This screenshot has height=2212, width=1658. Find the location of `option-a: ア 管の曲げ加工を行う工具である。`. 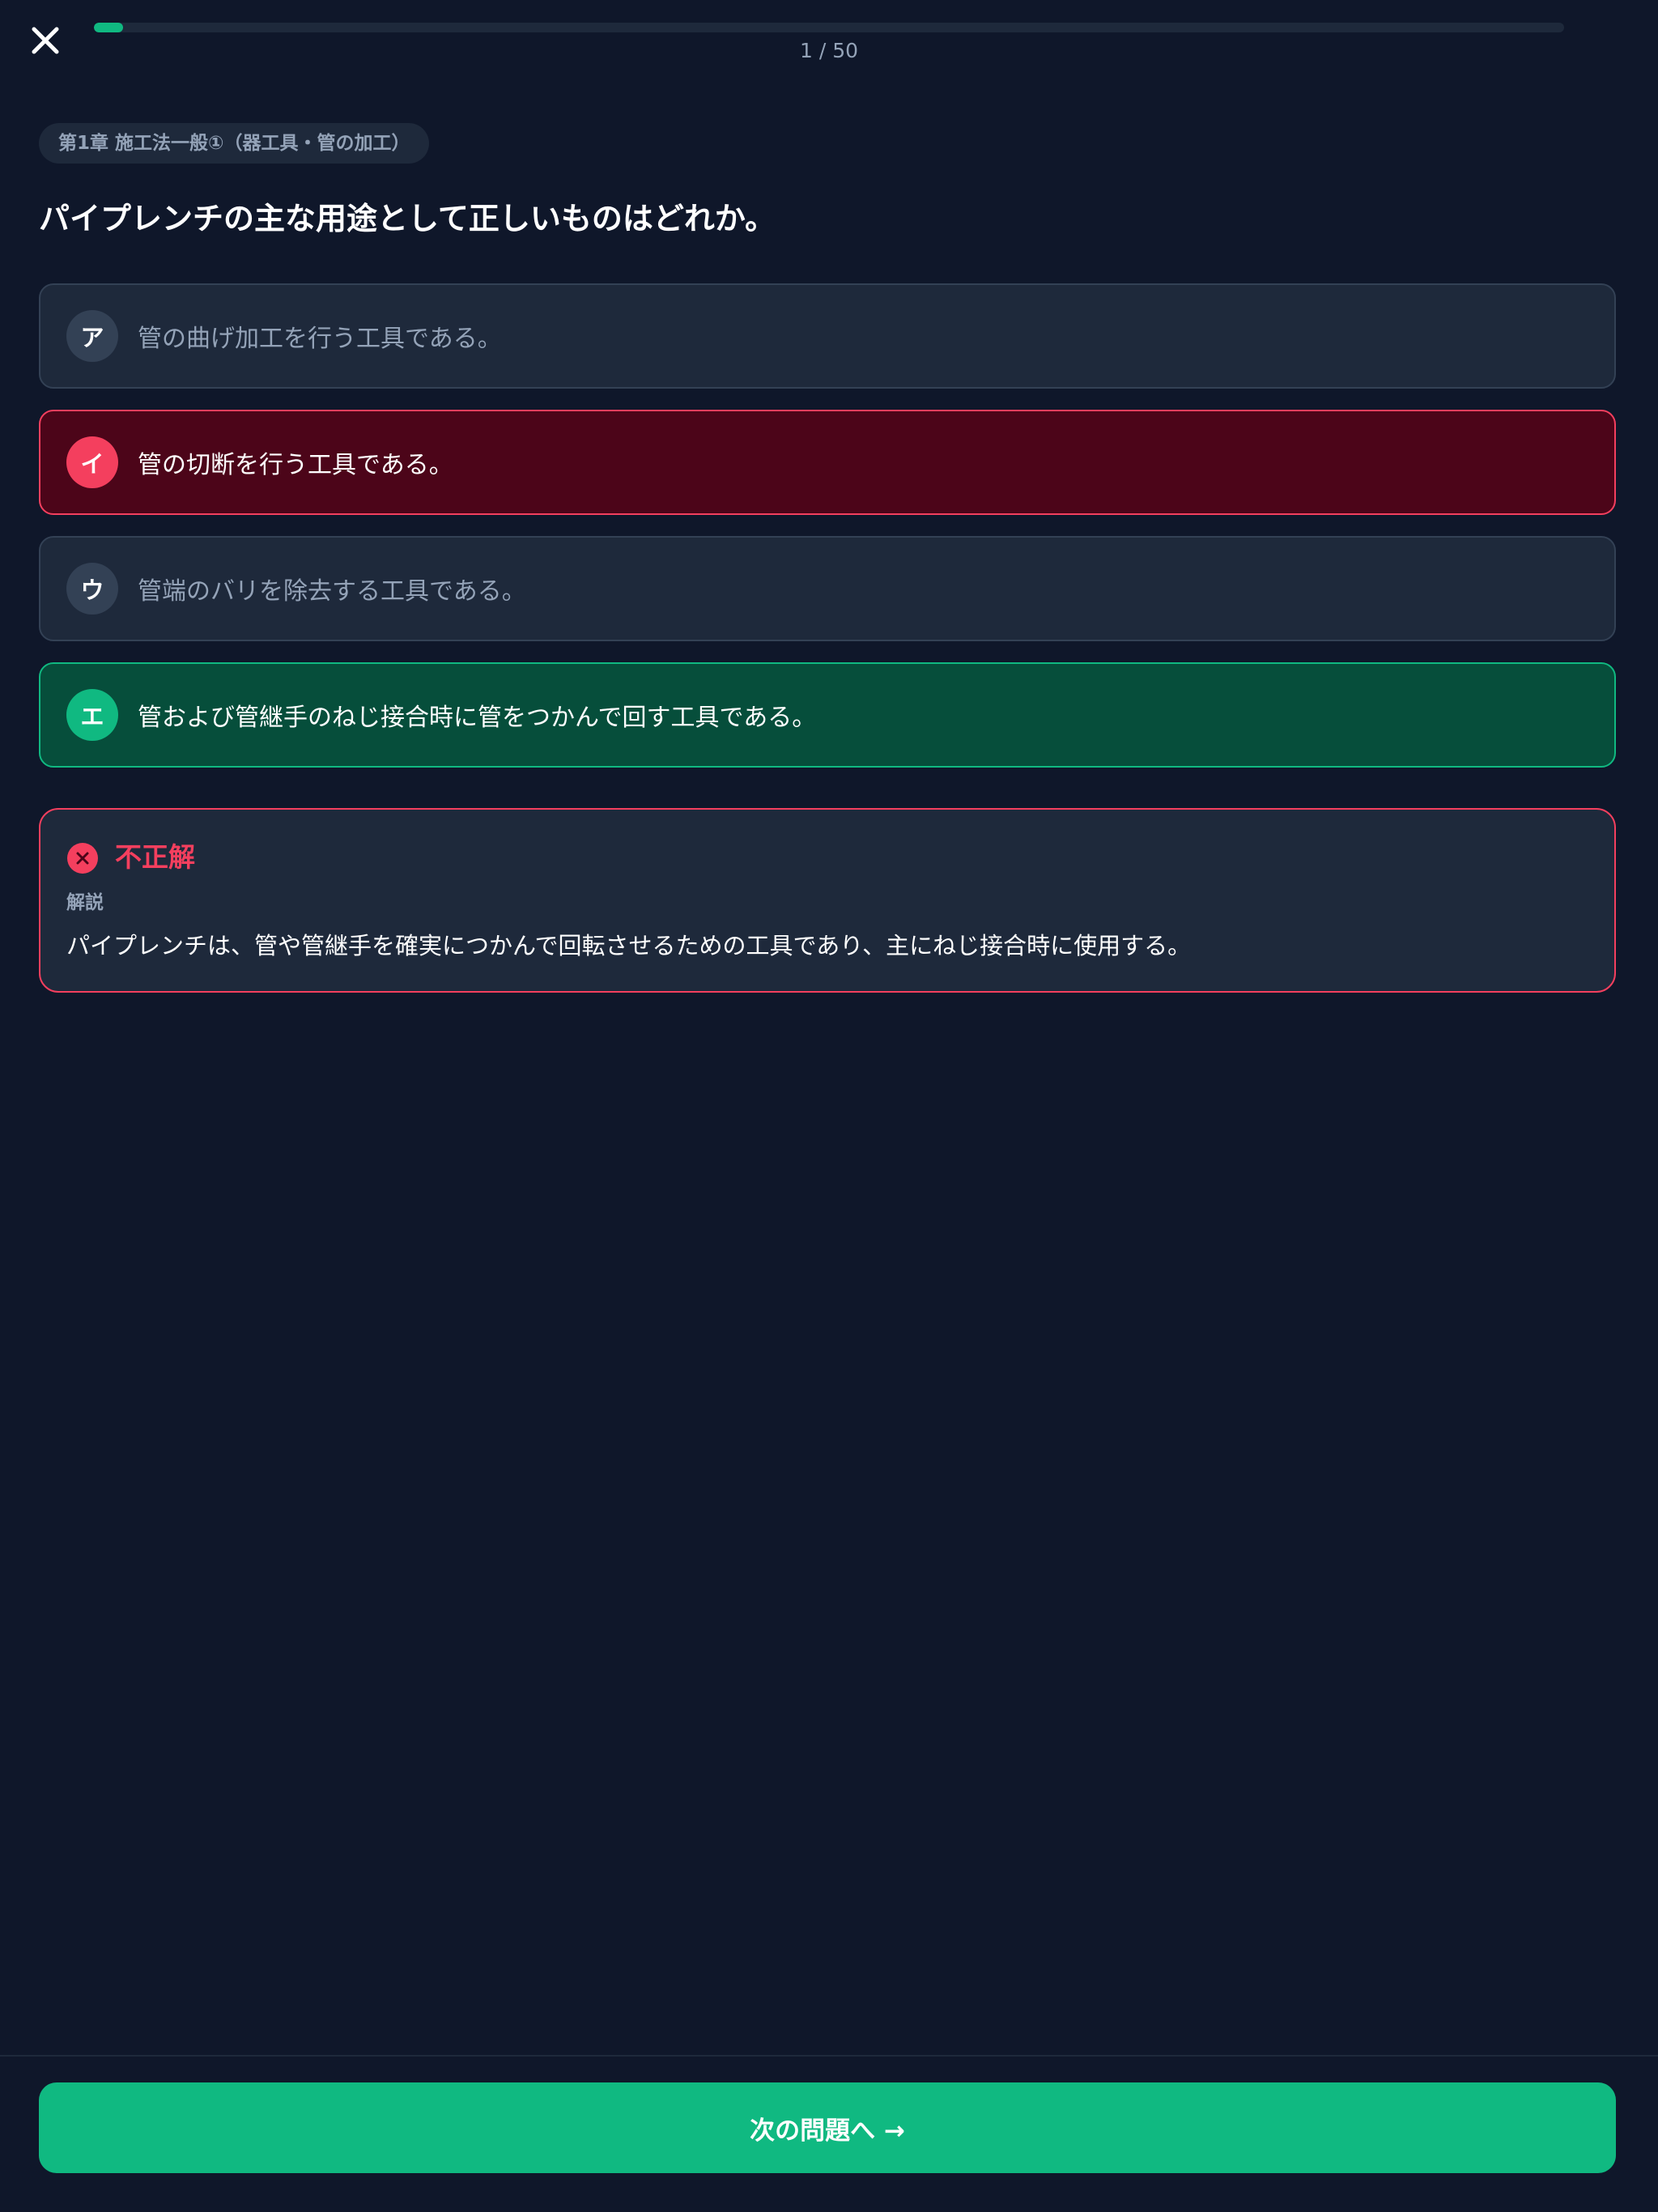

option-a: ア 管の曲げ加工を行う工具である。 is located at coordinates (827, 336).